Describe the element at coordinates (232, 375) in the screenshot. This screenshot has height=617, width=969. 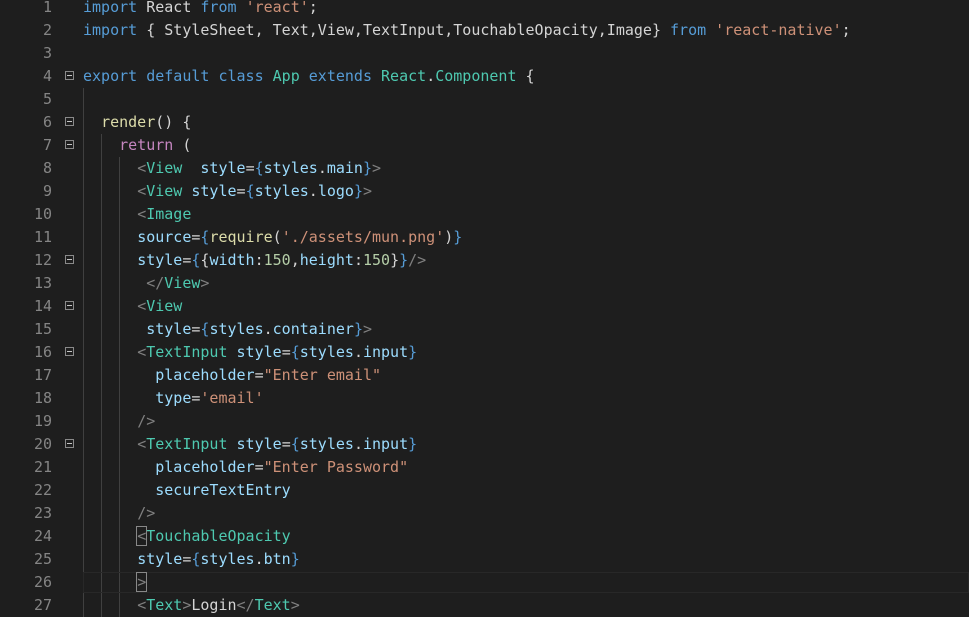
I see `code-text: placeholder="Enter email"` at that location.